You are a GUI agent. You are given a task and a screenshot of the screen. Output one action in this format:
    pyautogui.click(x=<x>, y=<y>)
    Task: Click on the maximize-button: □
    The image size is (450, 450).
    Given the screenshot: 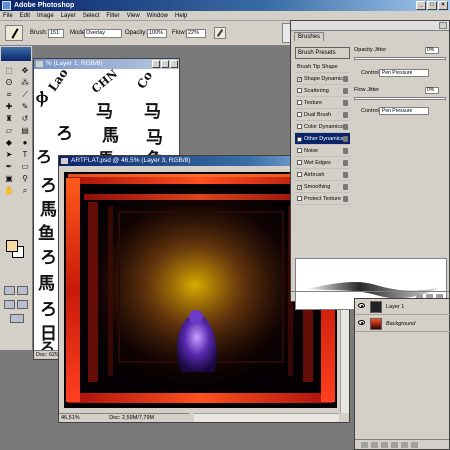 What is the action you would take?
    pyautogui.click(x=432, y=5)
    